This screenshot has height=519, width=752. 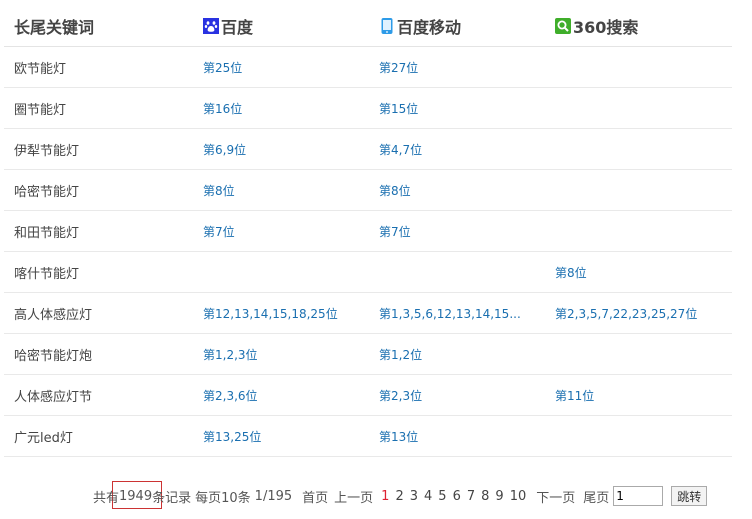 I want to click on baidu-paw-icon, so click(x=211, y=26).